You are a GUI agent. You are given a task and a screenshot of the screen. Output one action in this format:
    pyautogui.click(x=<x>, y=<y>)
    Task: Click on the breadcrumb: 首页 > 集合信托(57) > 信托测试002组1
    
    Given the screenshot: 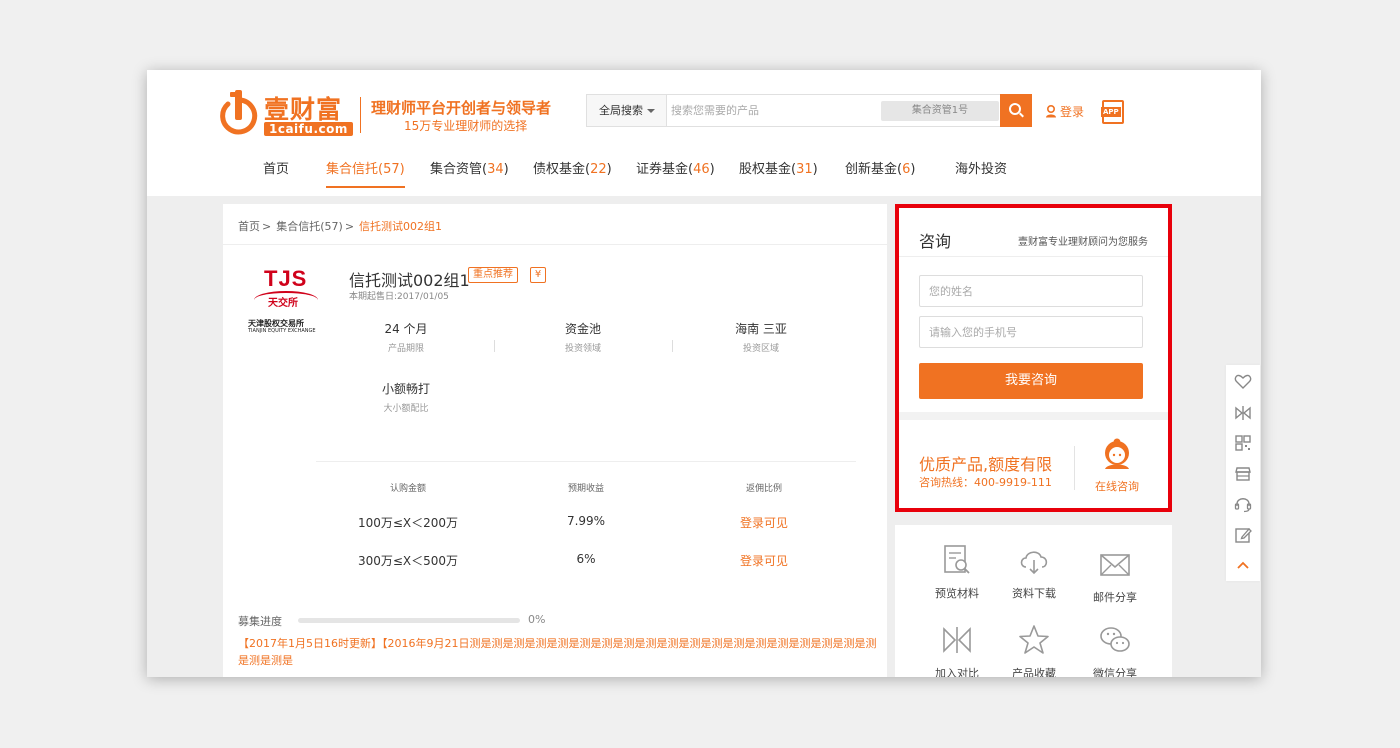 What is the action you would take?
    pyautogui.click(x=340, y=226)
    